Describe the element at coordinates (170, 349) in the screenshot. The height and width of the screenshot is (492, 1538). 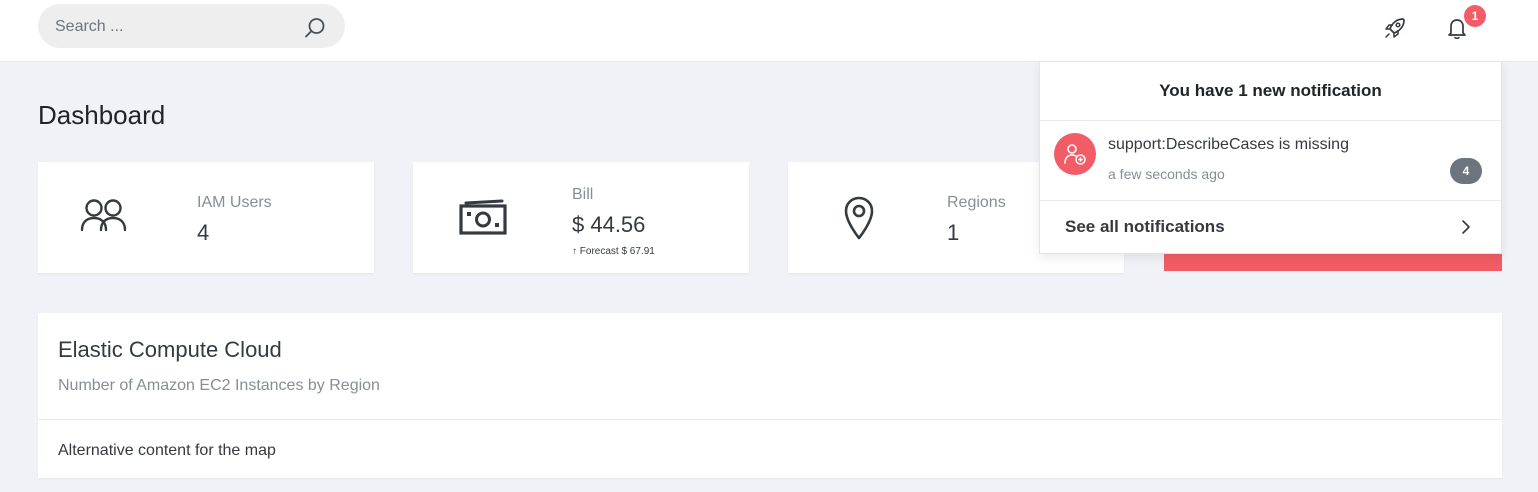
I see `ec2-title: Elastic Compute Cloud` at that location.